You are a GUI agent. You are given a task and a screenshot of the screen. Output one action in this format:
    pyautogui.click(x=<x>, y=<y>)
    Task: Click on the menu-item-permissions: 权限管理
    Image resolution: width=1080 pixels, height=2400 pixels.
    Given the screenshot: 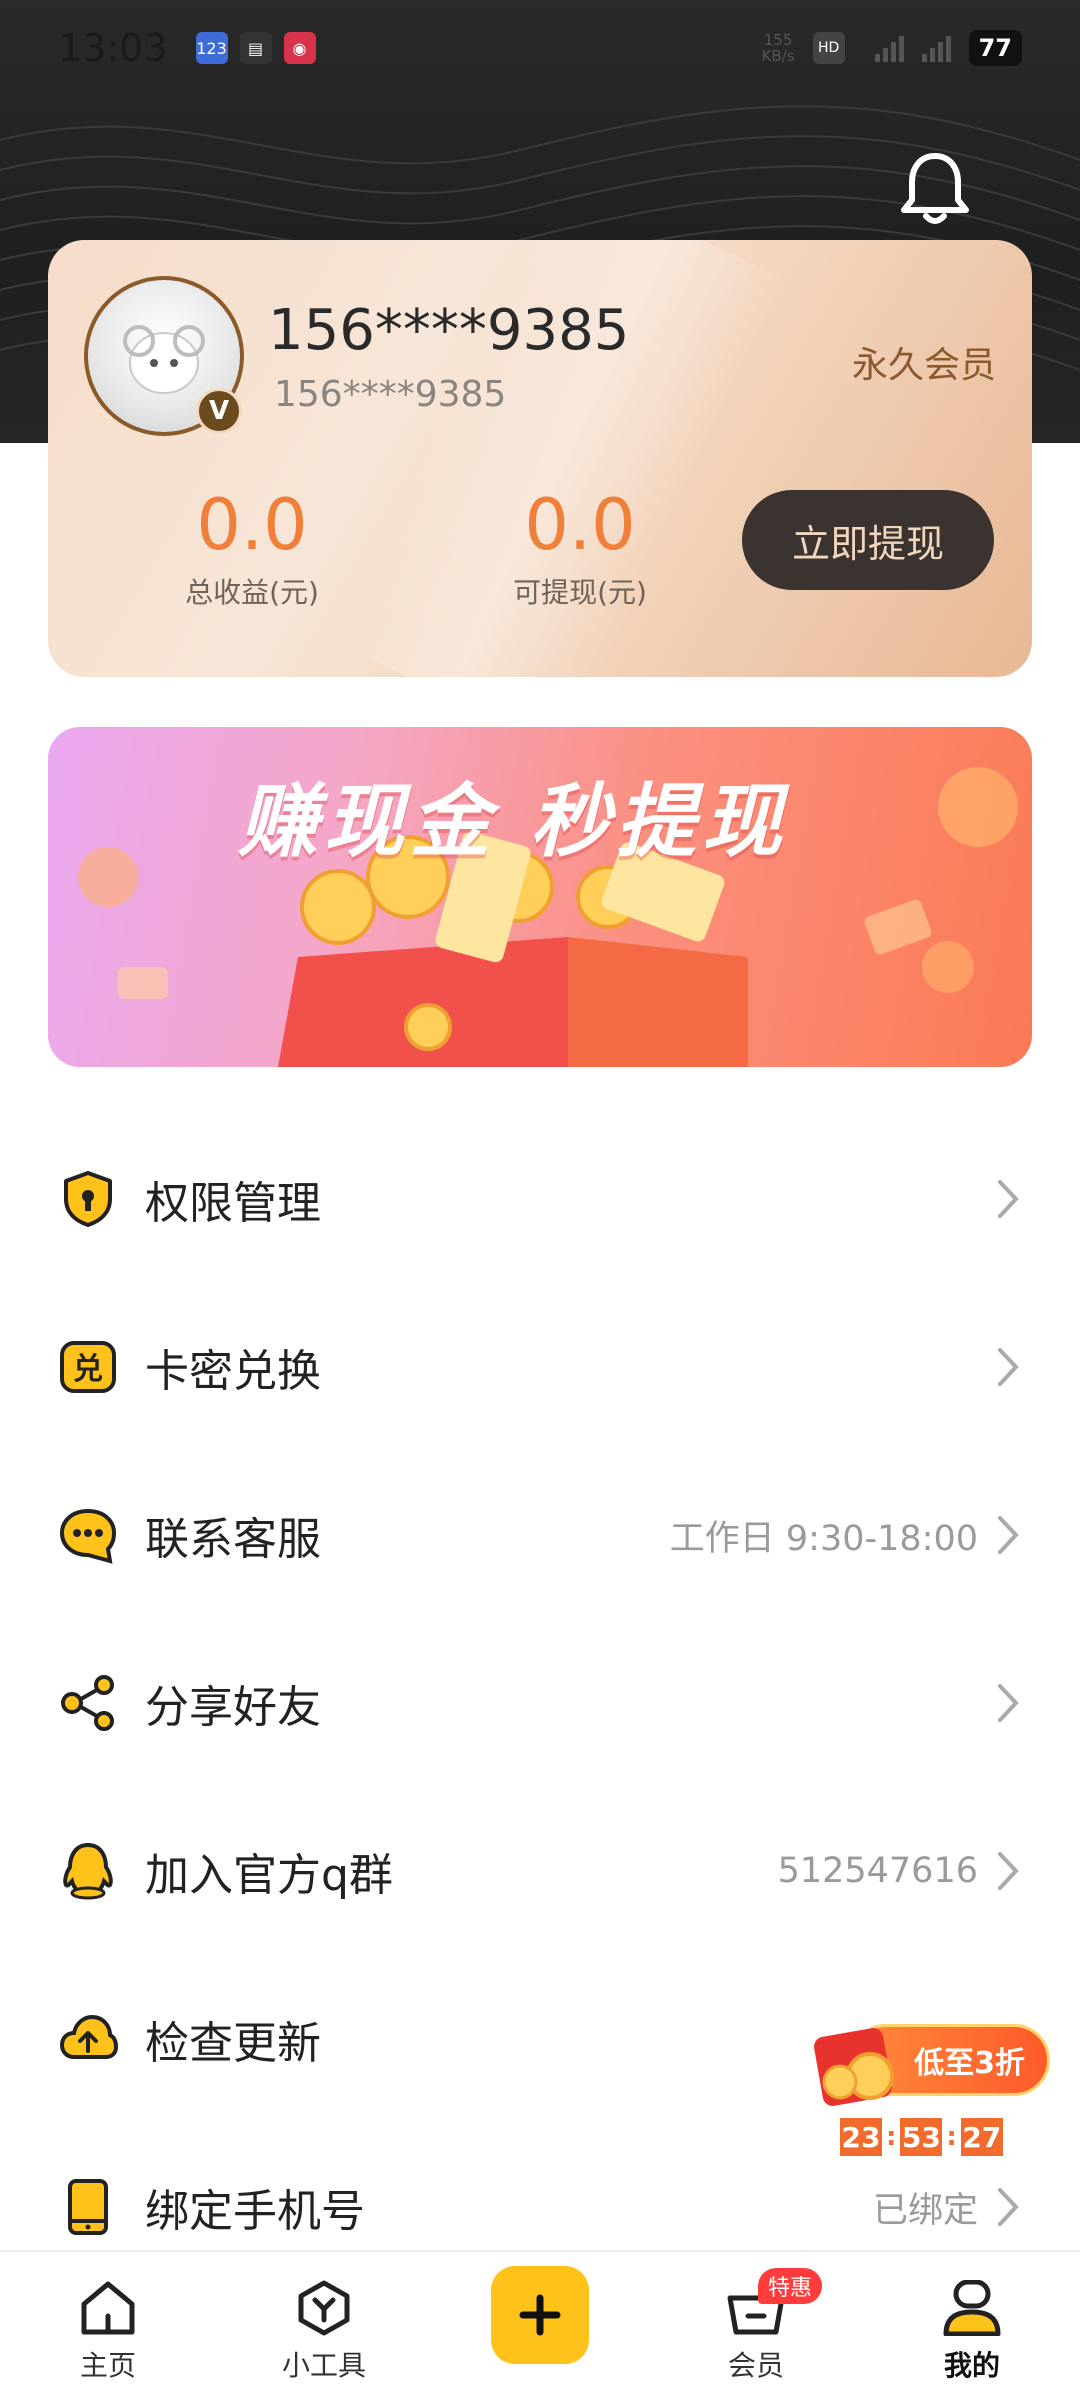 What is the action you would take?
    pyautogui.click(x=540, y=1199)
    